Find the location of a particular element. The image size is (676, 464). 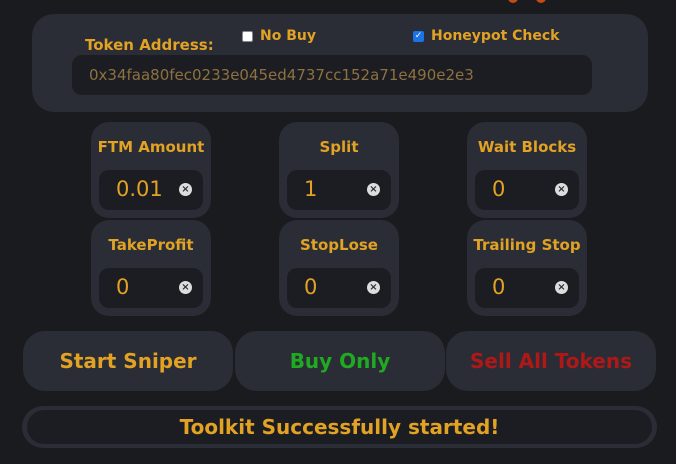

wait-blocks-clear-icon: × is located at coordinates (561, 189).